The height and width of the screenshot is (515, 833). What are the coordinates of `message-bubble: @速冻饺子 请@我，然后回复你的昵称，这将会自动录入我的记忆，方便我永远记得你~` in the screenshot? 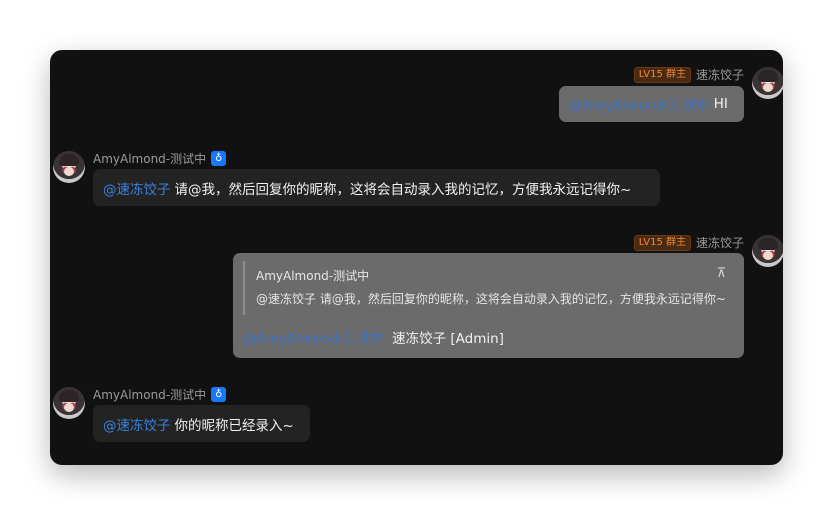 It's located at (376, 187).